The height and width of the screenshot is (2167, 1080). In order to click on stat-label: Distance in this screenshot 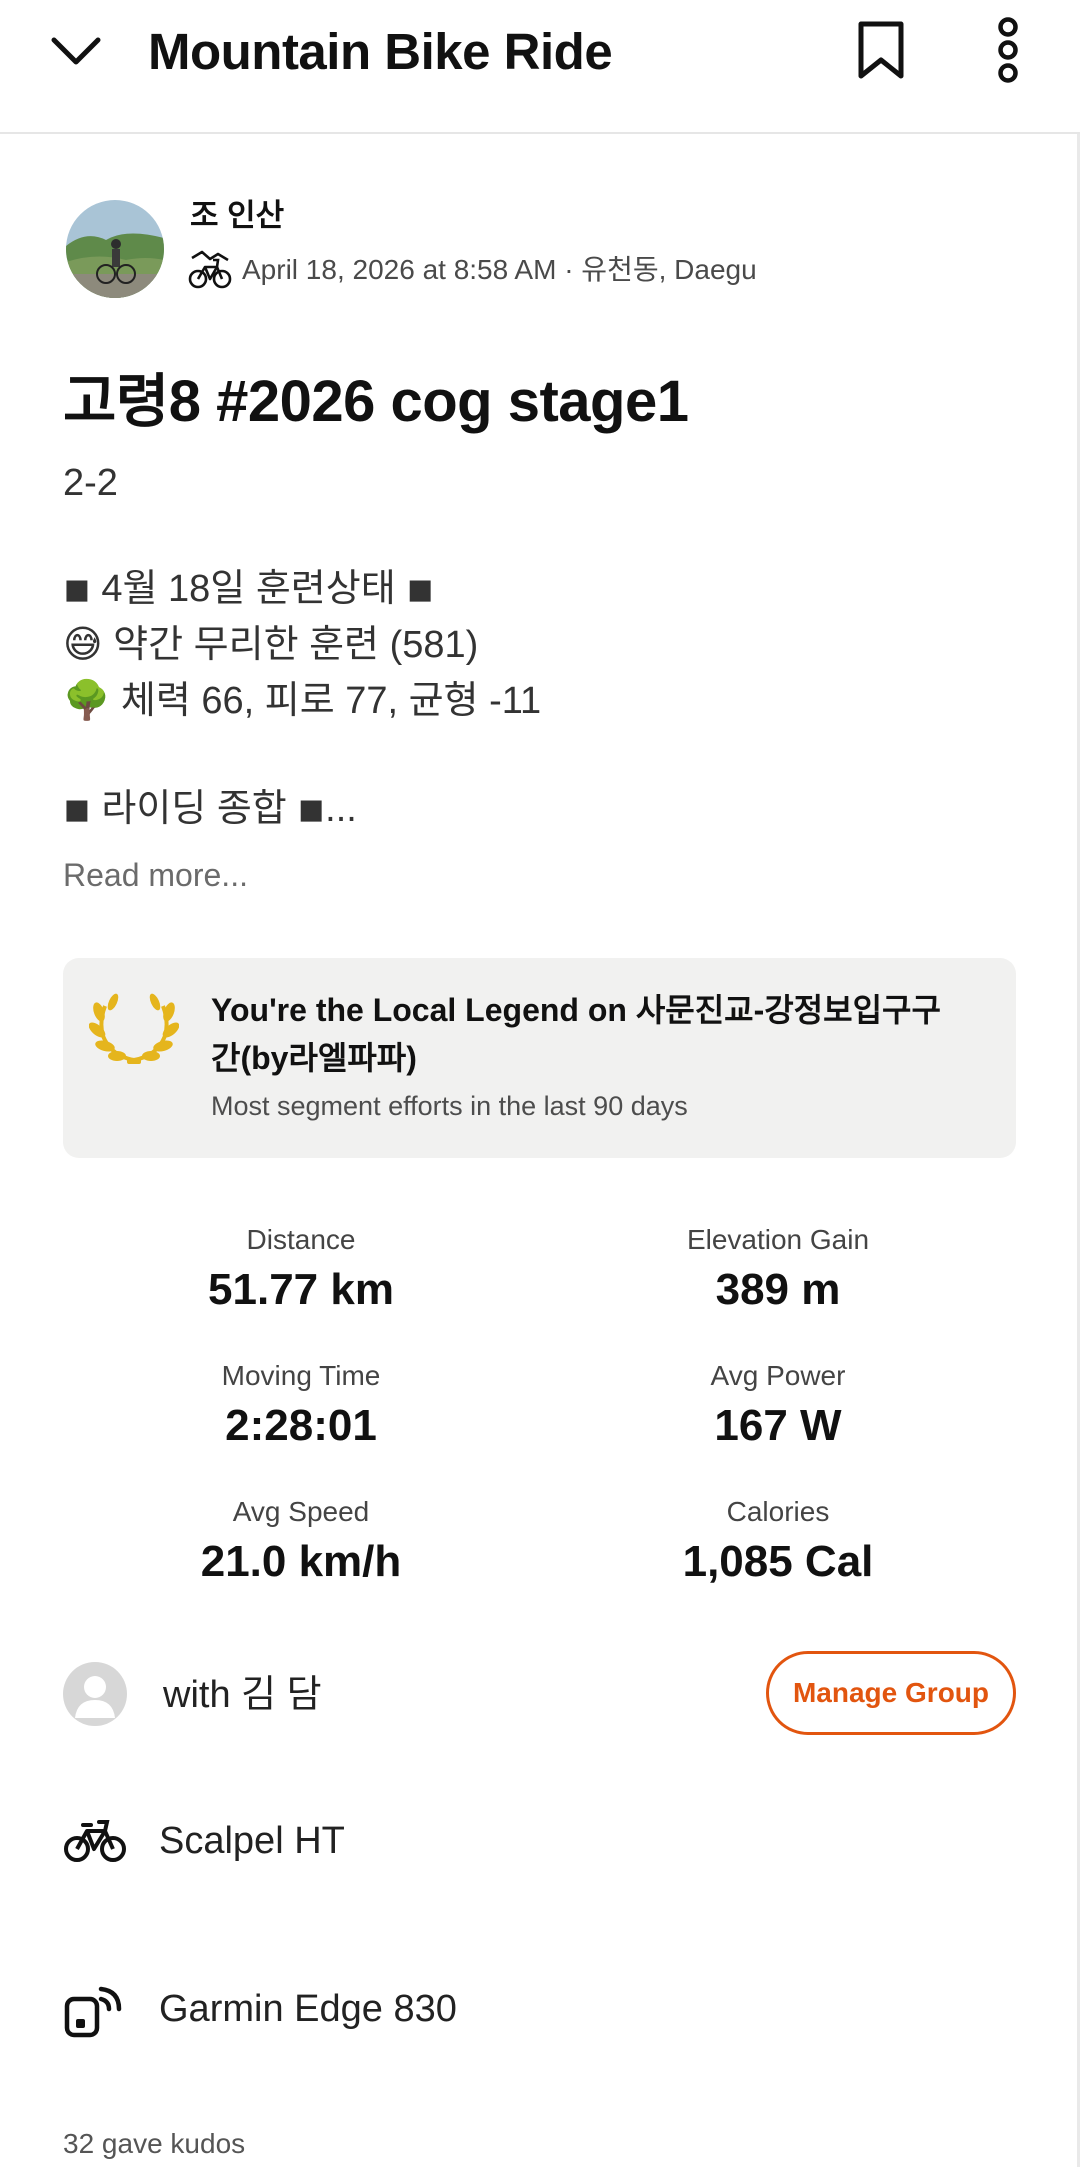, I will do `click(301, 1239)`.